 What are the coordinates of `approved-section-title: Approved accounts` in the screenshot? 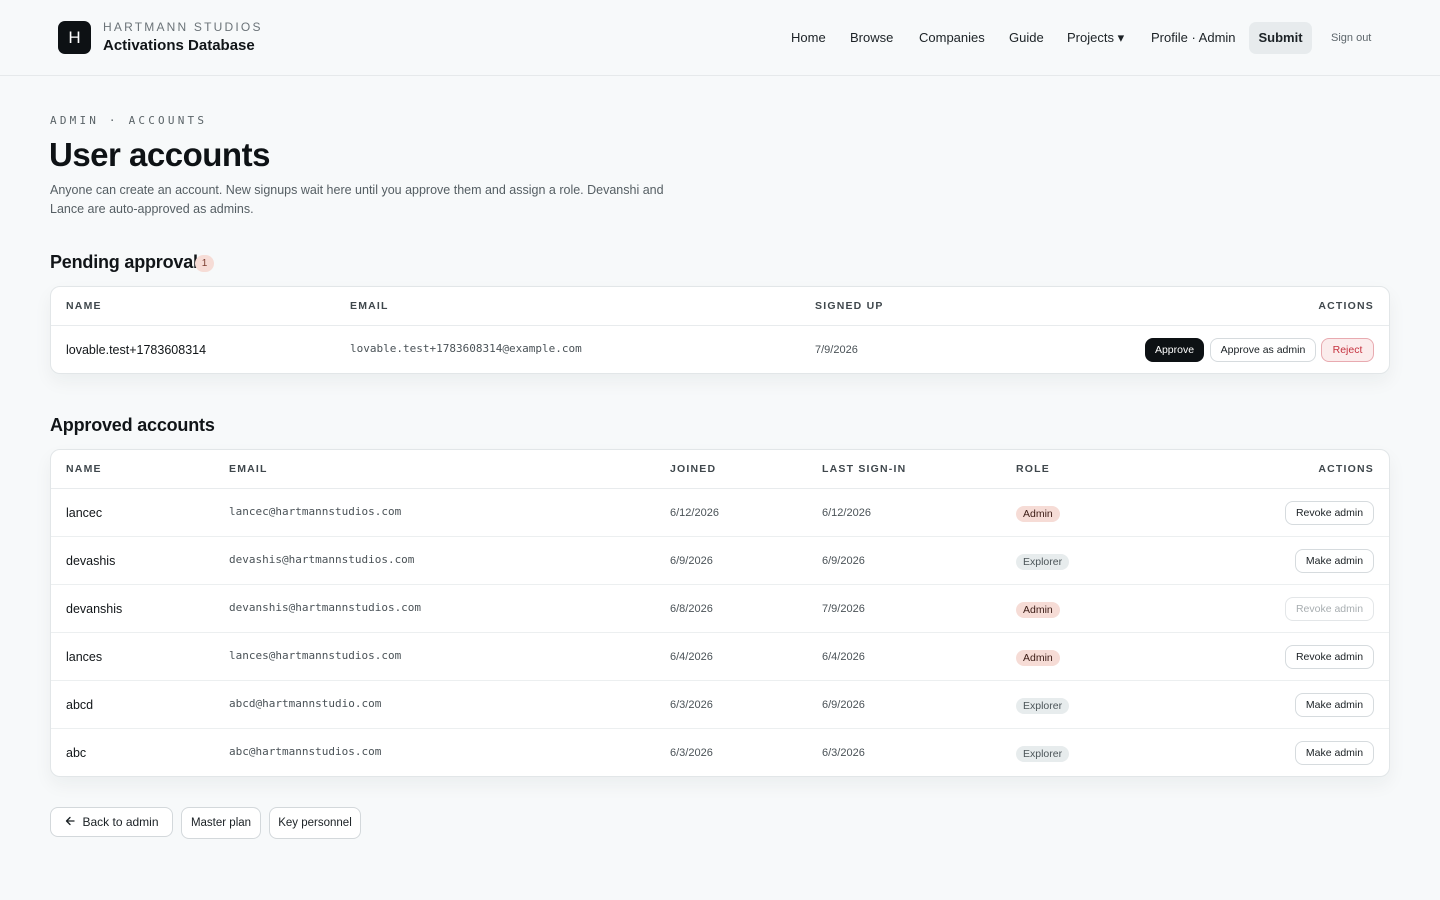 It's located at (132, 425).